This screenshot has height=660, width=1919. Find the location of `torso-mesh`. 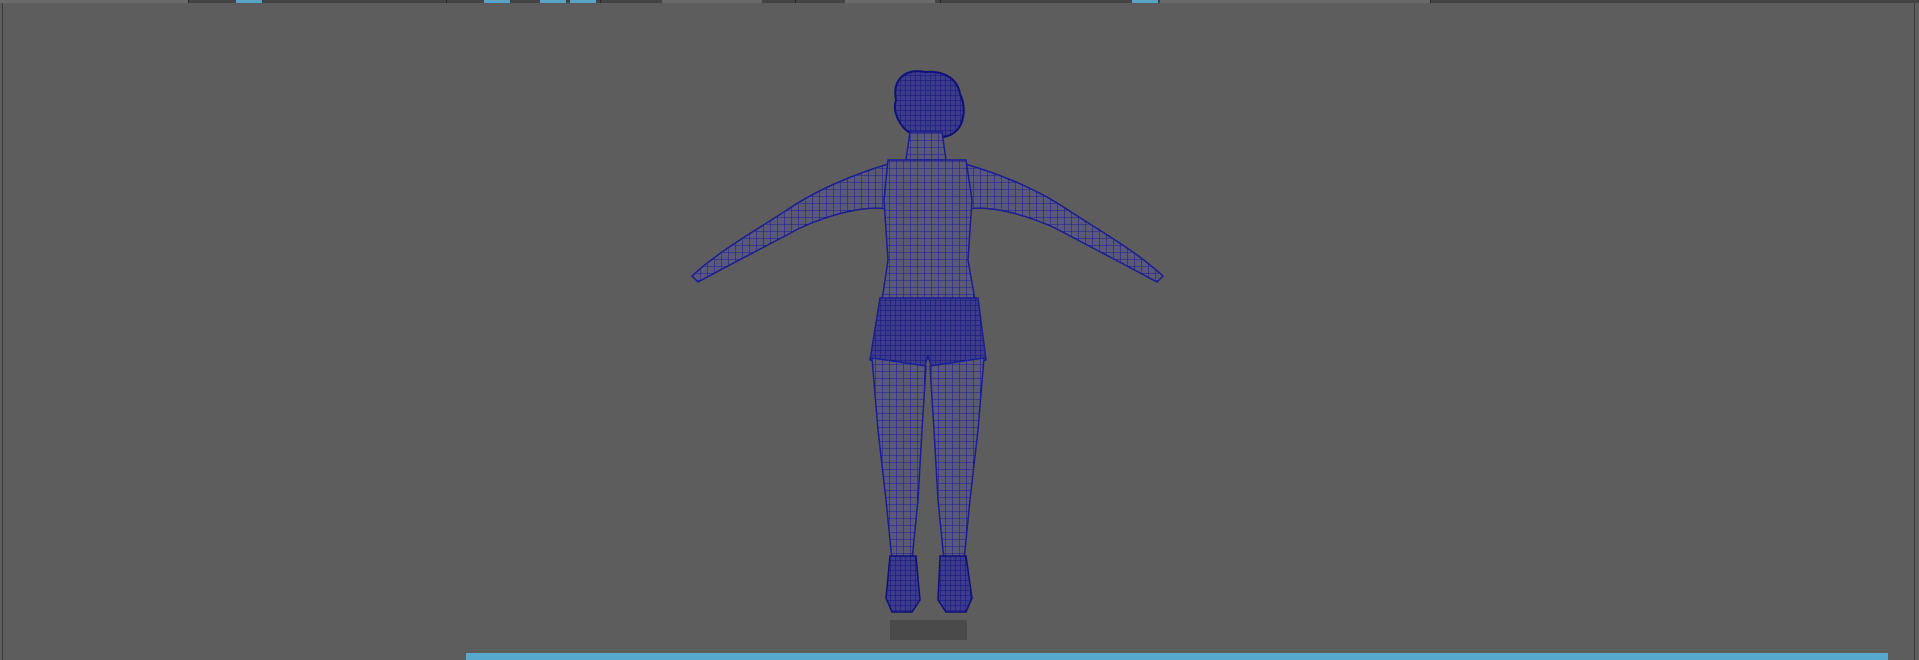

torso-mesh is located at coordinates (928, 230).